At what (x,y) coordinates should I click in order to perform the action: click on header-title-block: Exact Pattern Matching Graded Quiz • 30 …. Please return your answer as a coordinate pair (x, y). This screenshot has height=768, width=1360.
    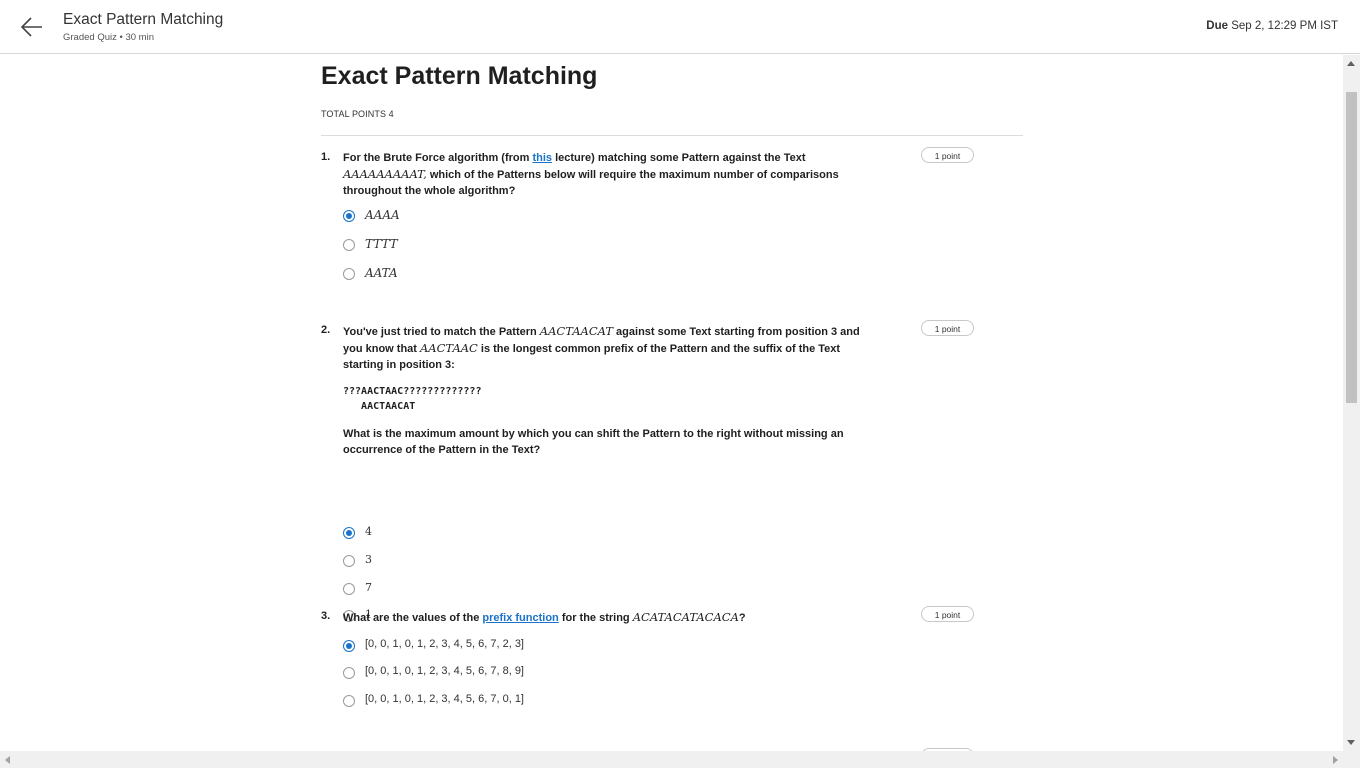
    Looking at the image, I should click on (143, 26).